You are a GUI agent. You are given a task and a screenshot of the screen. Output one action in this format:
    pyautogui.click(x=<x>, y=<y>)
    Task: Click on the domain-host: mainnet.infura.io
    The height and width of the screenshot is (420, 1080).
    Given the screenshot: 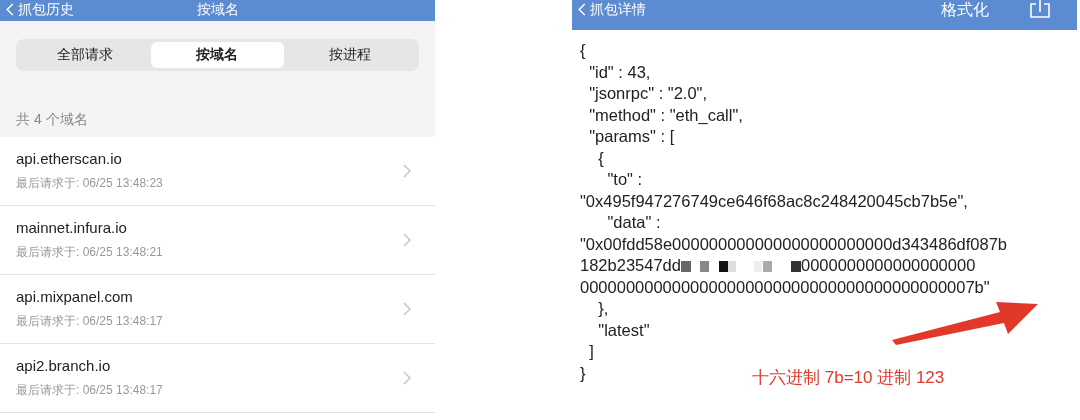 What is the action you would take?
    pyautogui.click(x=72, y=227)
    